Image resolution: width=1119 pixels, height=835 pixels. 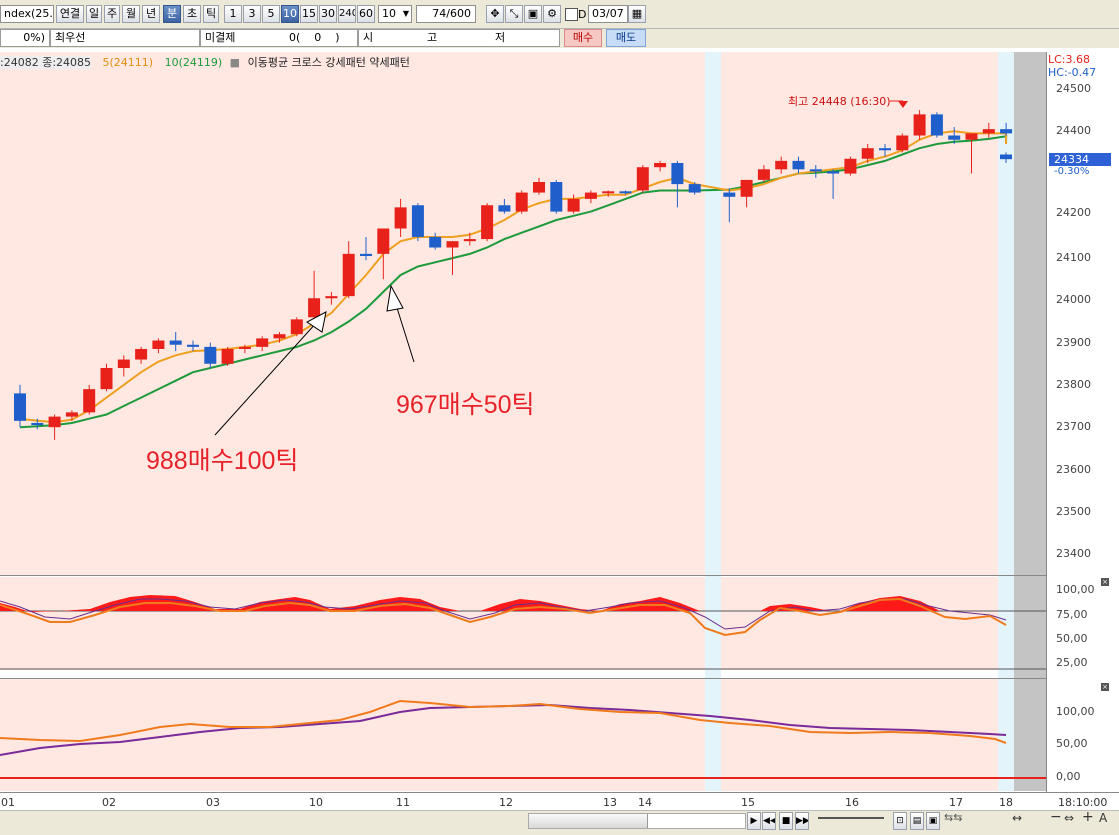 I want to click on play-icon: ▶, so click(x=754, y=821).